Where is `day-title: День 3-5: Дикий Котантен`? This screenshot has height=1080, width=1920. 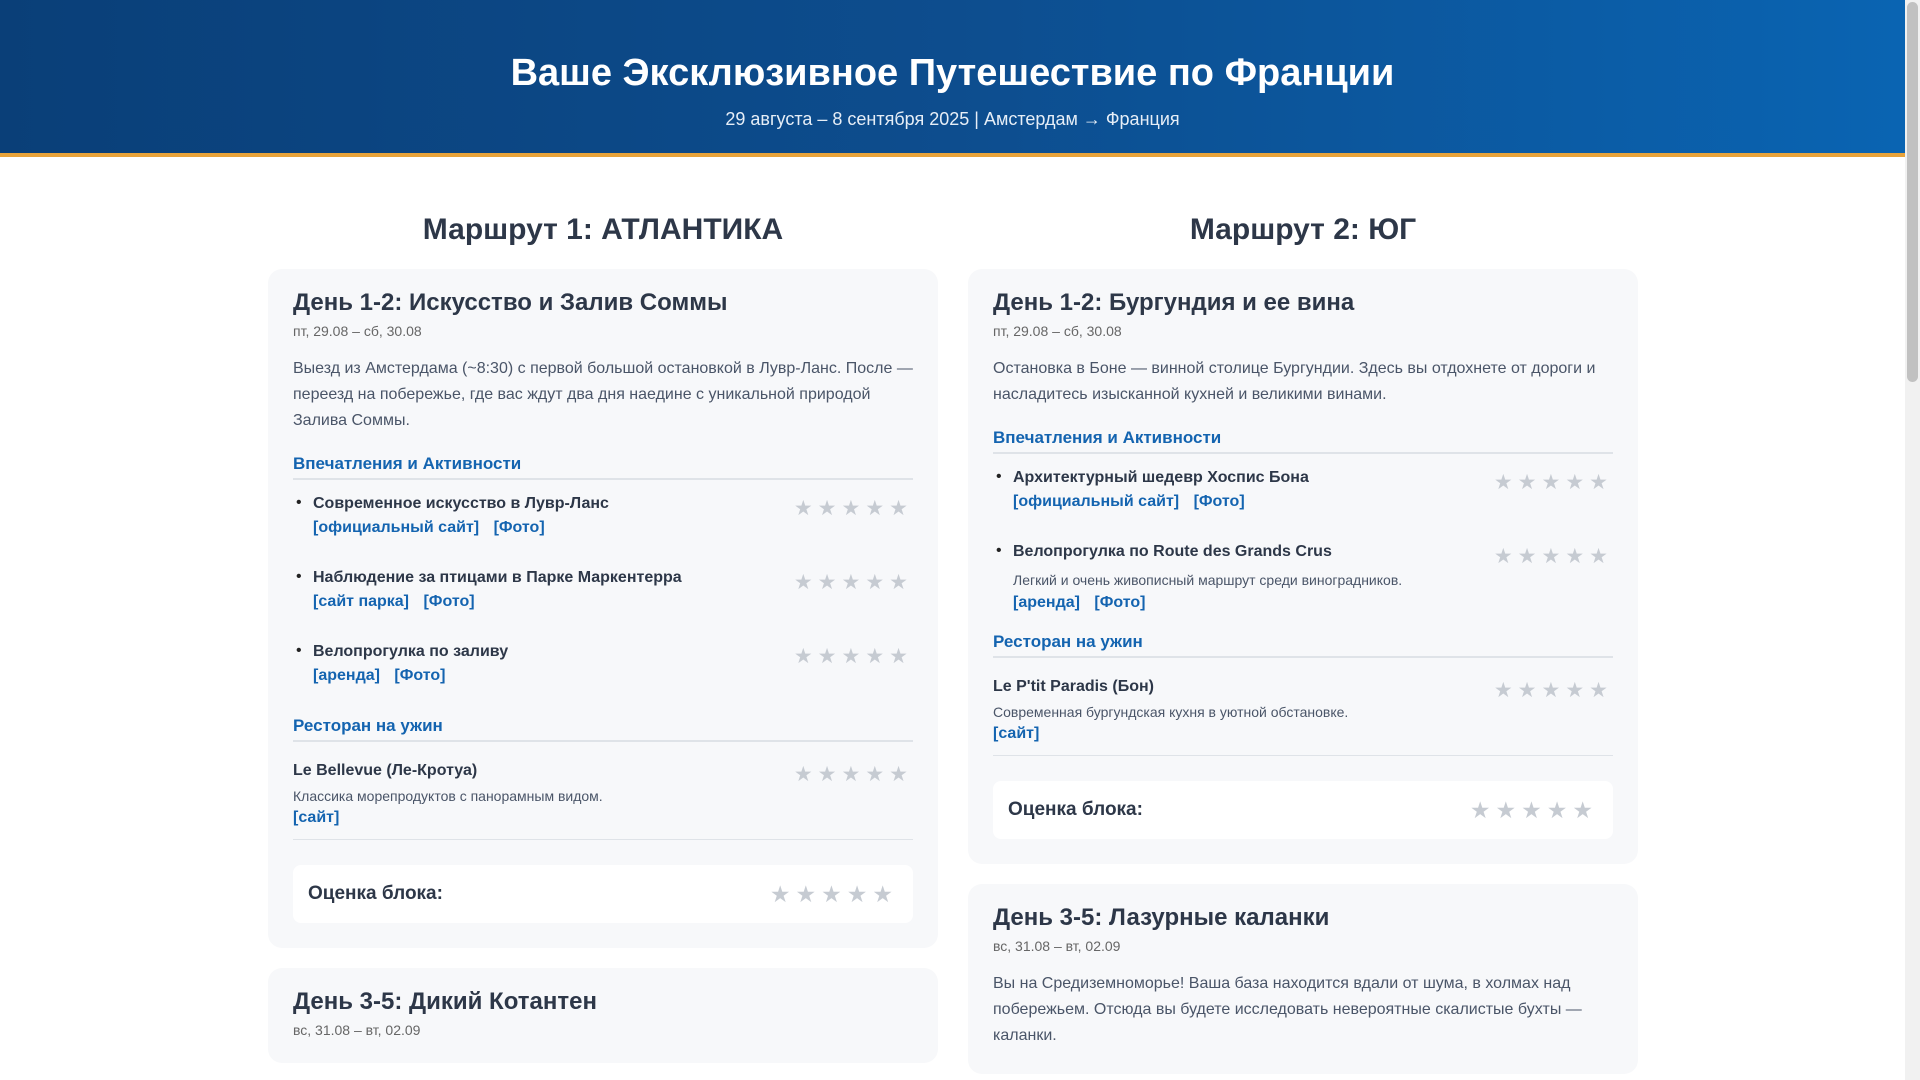
day-title: День 3-5: Дикий Котантен is located at coordinates (445, 1001).